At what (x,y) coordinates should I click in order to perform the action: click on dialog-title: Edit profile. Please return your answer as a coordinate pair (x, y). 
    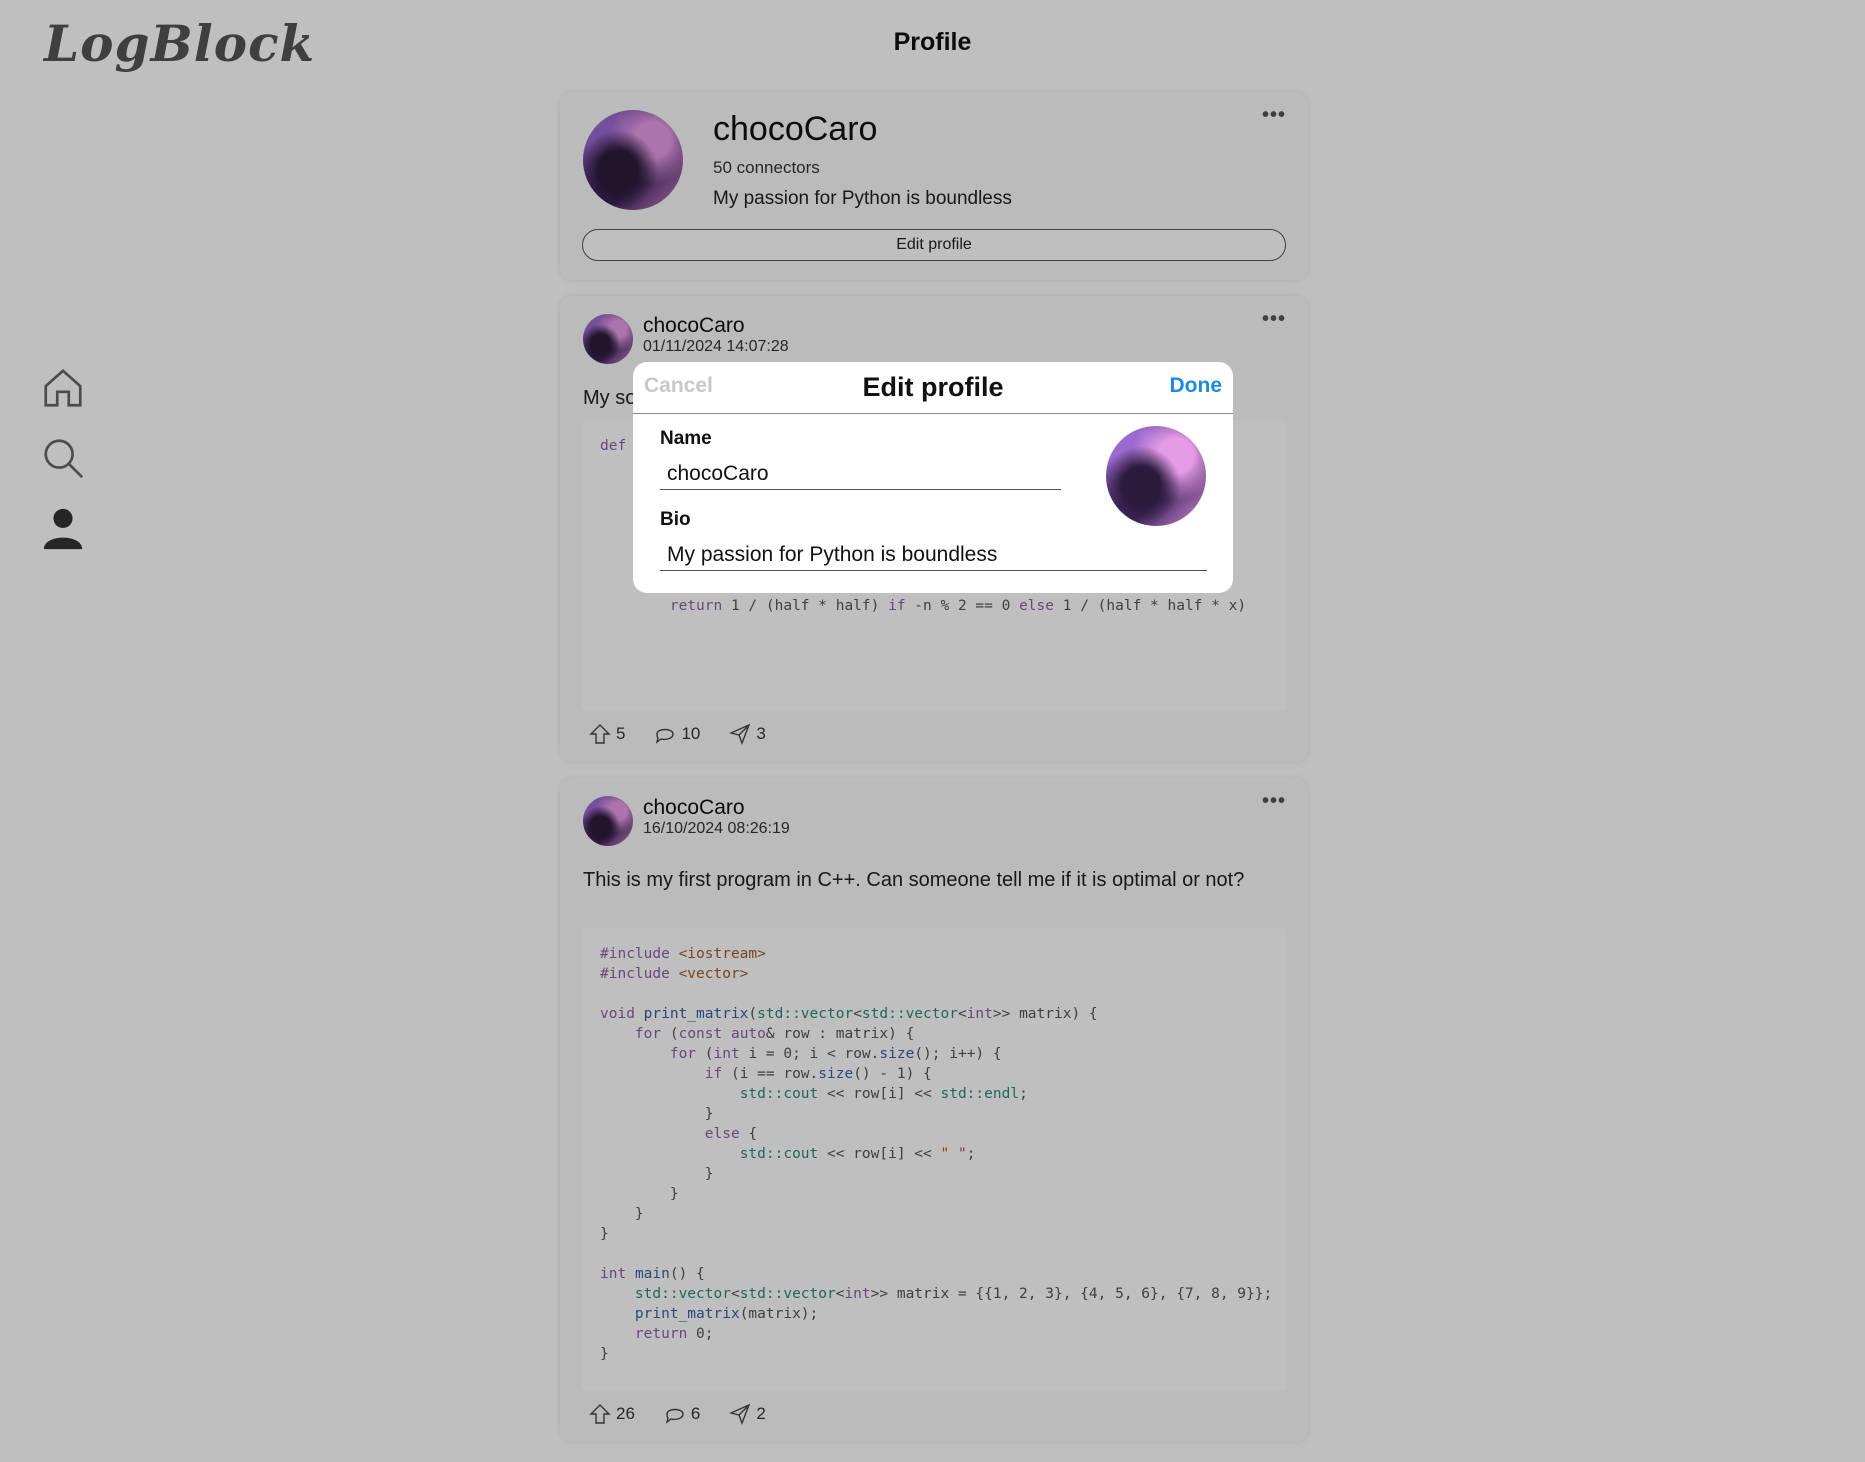
    Looking at the image, I should click on (933, 387).